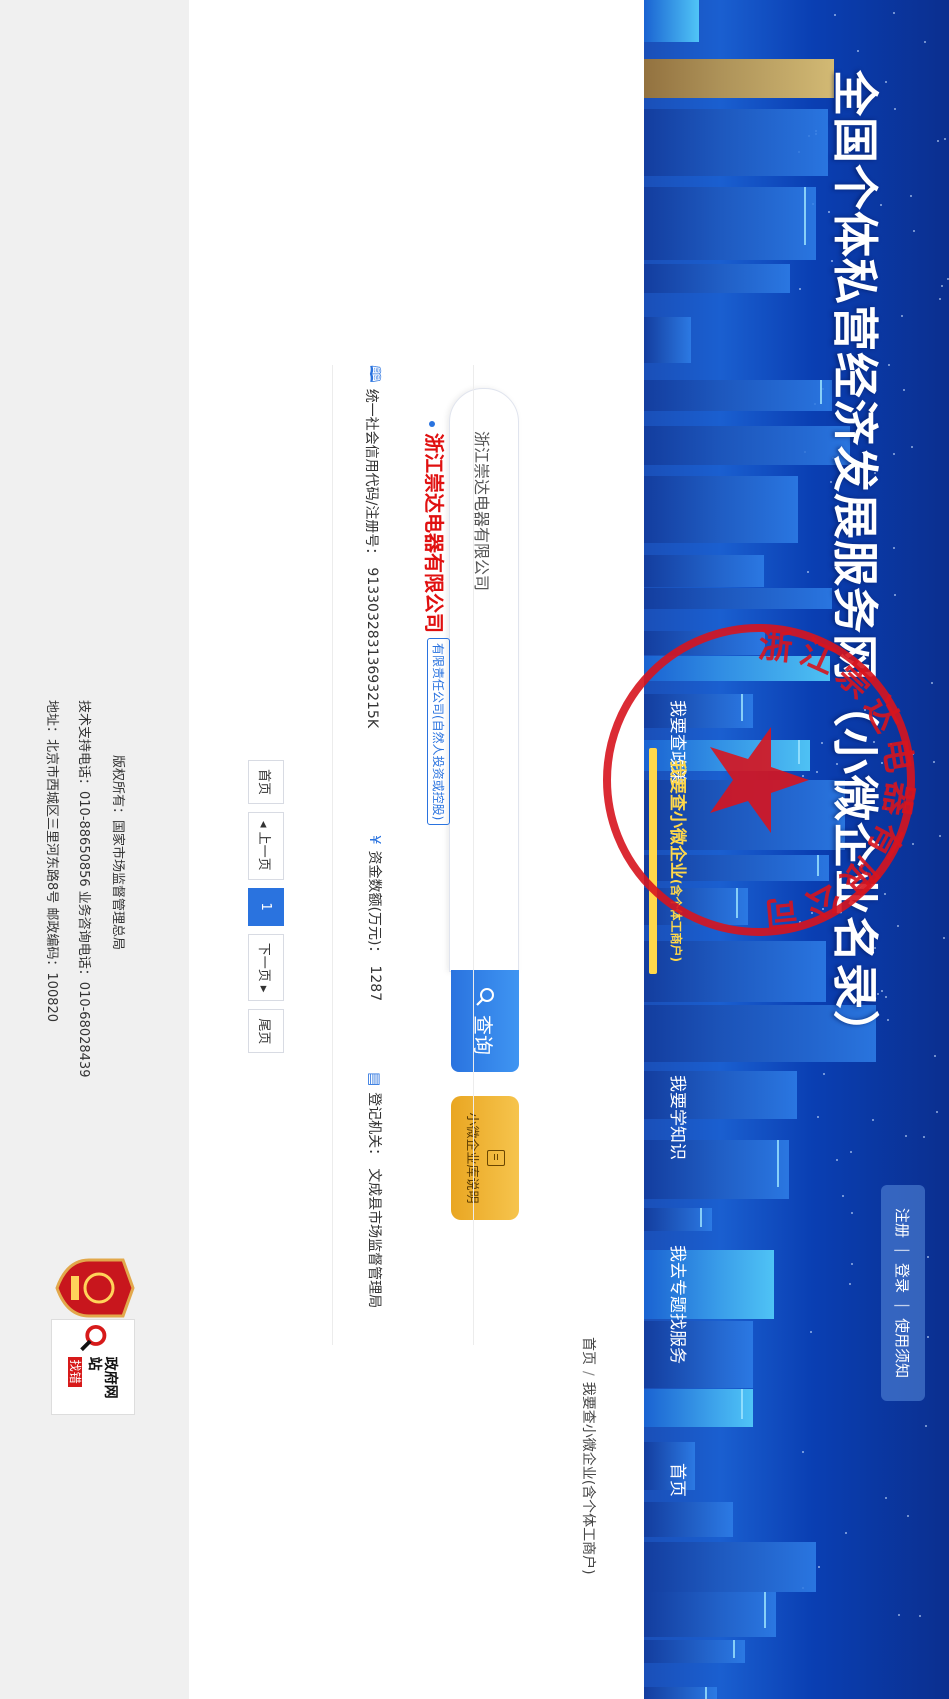 The width and height of the screenshot is (949, 1699). Describe the element at coordinates (102, 1377) in the screenshot. I see `gov-site-label: 政府网站` at that location.